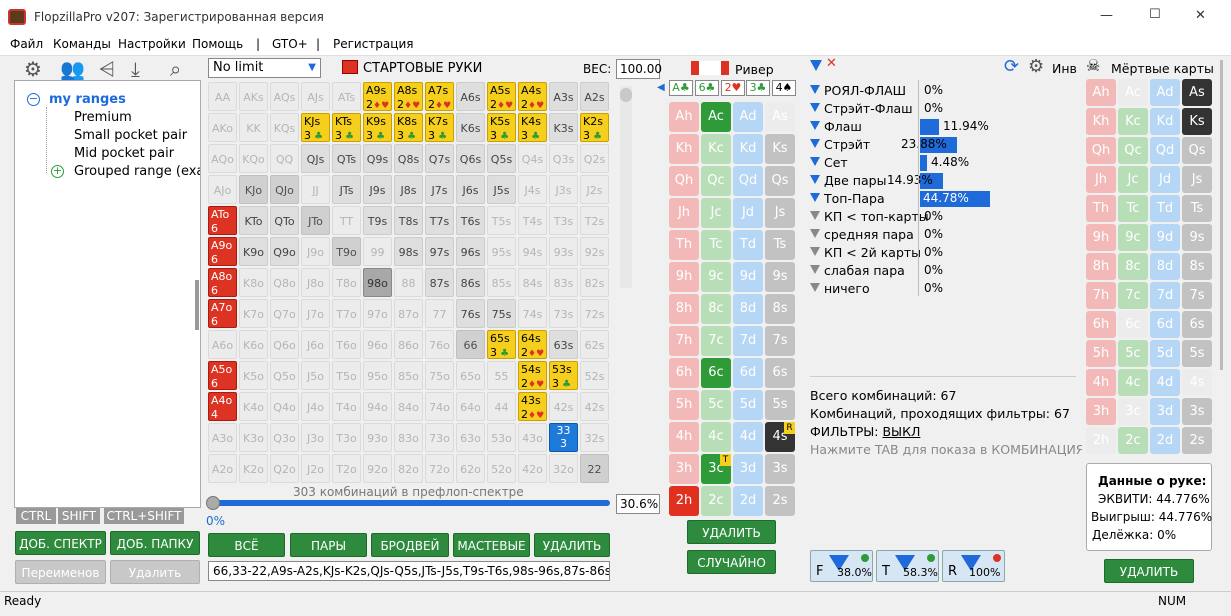 This screenshot has width=1231, height=616. What do you see at coordinates (197, 305) in the screenshot?
I see `tree-scrollbar` at bounding box center [197, 305].